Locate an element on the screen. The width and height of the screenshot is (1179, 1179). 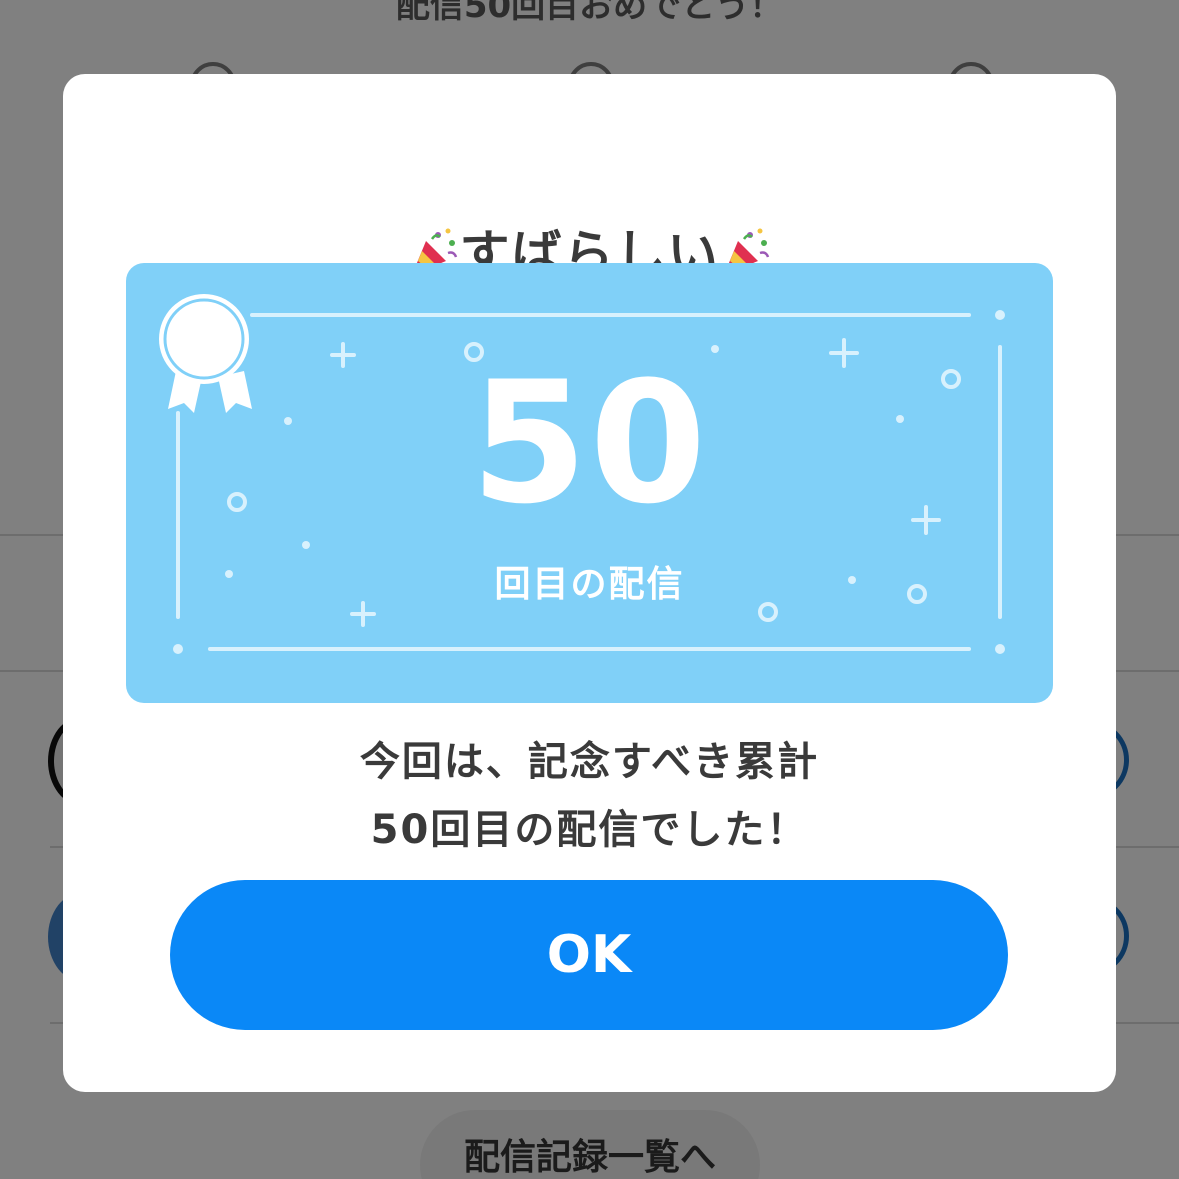
message-line: 今回は、記念すべき累計 is located at coordinates (589, 762).